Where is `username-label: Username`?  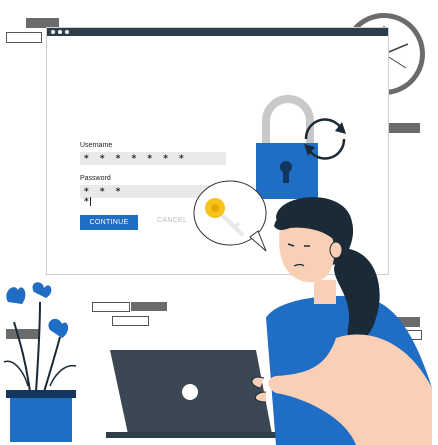
username-label: Username is located at coordinates (96, 145).